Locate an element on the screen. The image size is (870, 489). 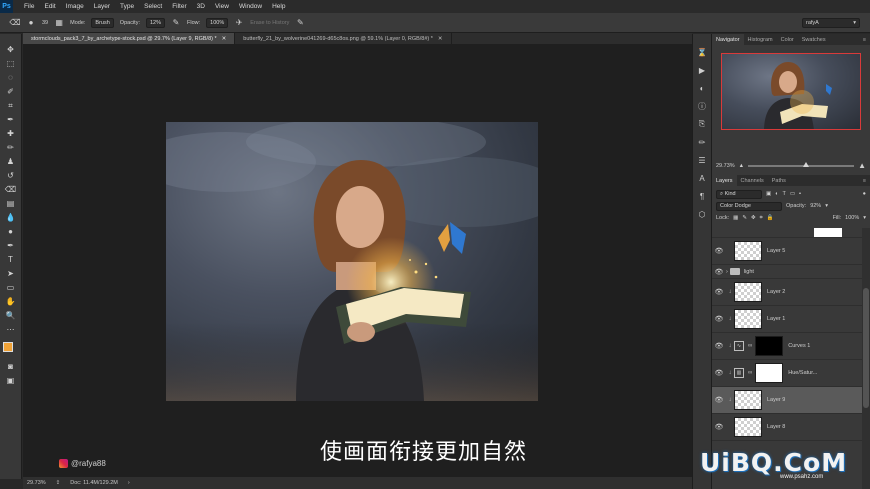
layer-name: Layer 1 is located at coordinates (776, 319).